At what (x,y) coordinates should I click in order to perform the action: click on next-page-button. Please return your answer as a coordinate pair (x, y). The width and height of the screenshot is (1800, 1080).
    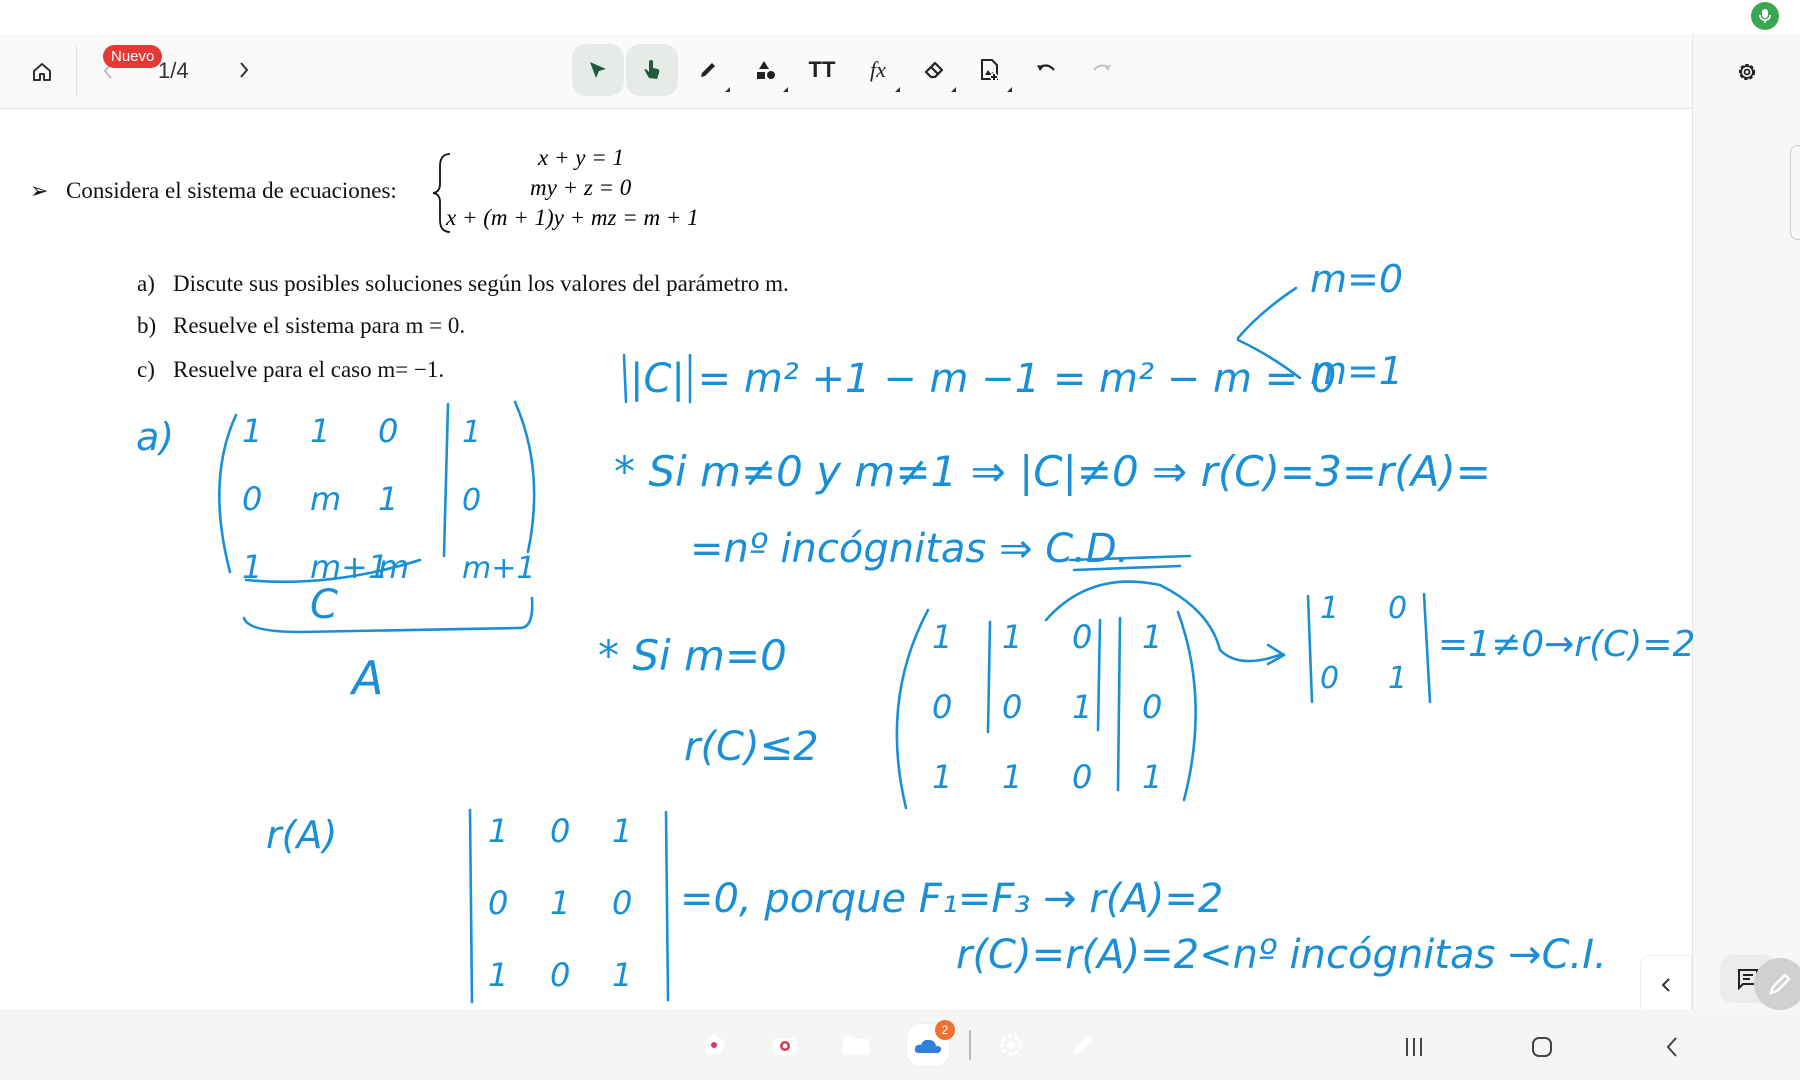
    Looking at the image, I should click on (244, 70).